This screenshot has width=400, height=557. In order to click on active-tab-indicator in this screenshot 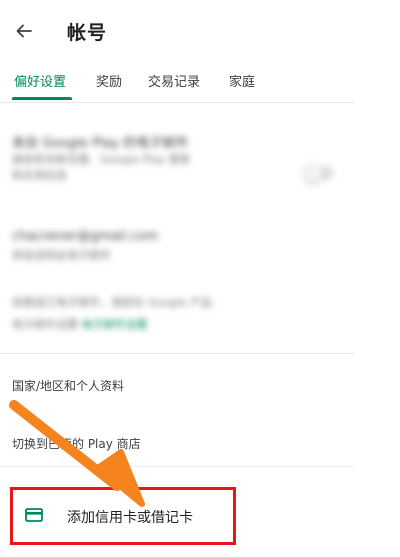, I will do `click(42, 98)`.